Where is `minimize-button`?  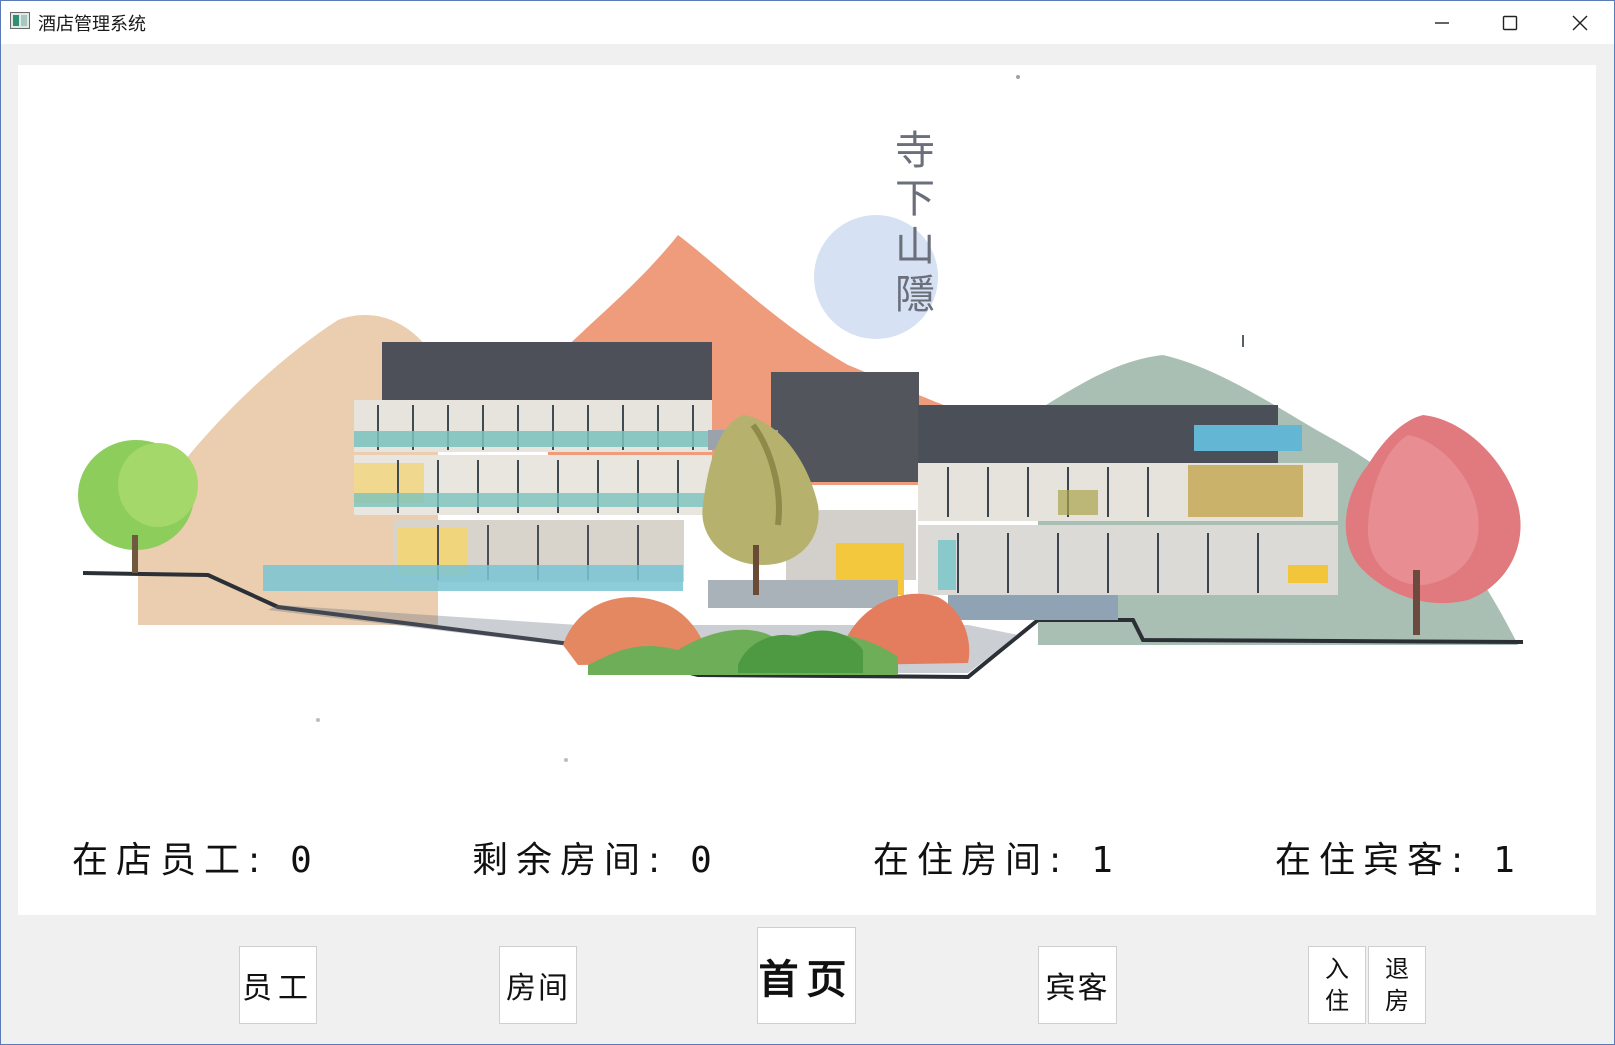 minimize-button is located at coordinates (1442, 22).